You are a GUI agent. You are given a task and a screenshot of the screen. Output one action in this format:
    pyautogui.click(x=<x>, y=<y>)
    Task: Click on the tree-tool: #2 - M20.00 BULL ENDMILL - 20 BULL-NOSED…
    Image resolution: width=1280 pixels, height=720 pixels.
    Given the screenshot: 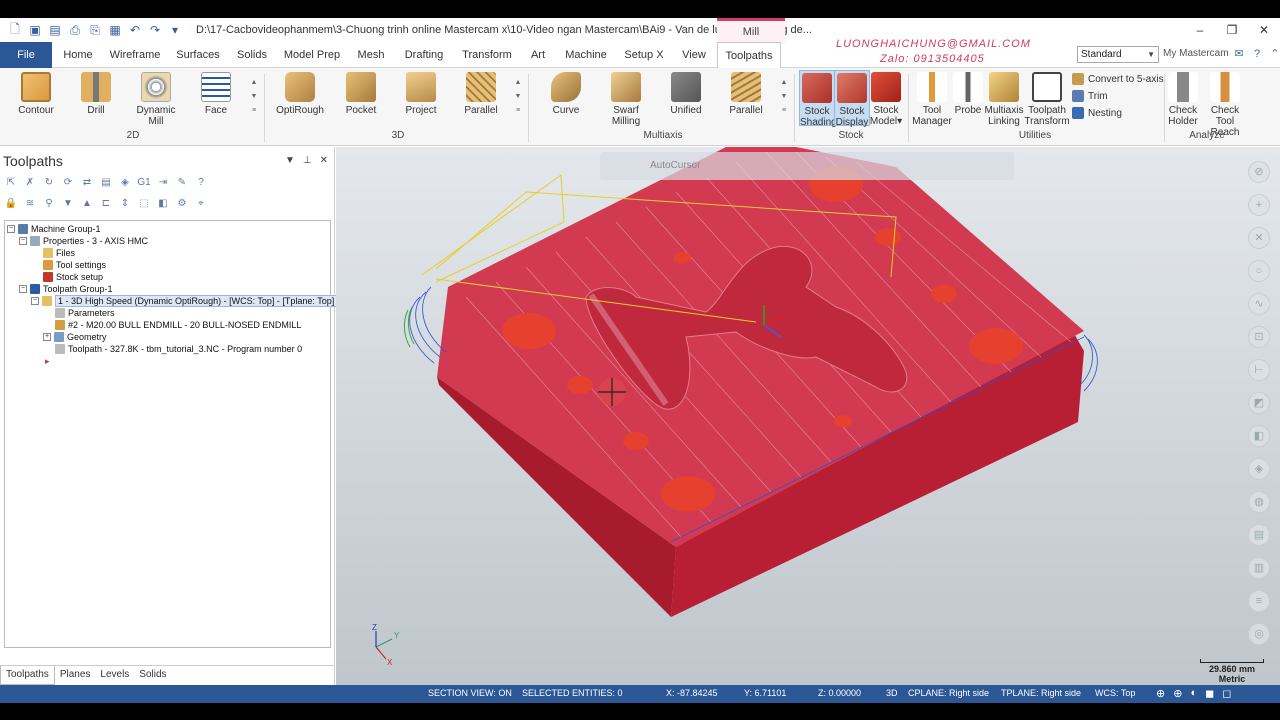 What is the action you would take?
    pyautogui.click(x=178, y=325)
    